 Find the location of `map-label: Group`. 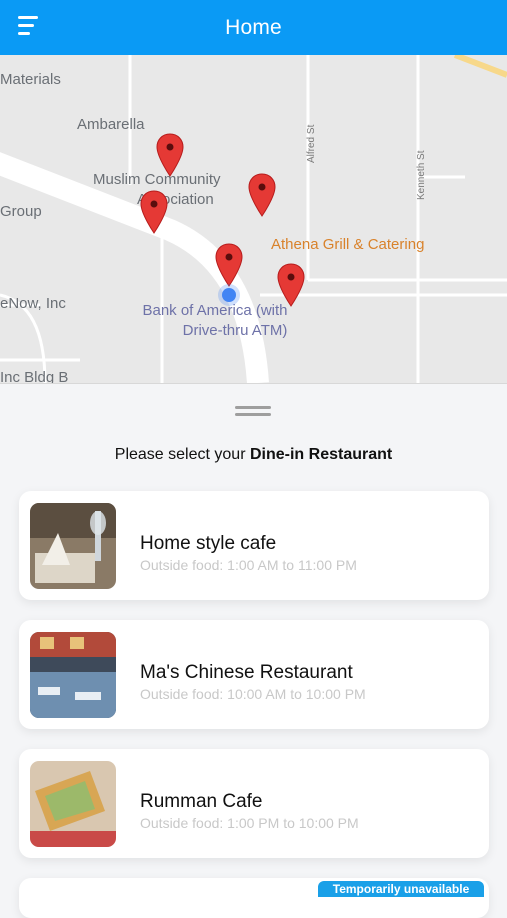

map-label: Group is located at coordinates (21, 211).